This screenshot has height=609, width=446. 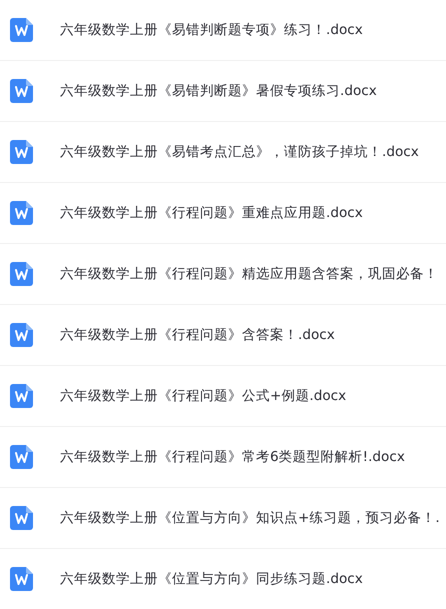 What do you see at coordinates (211, 30) in the screenshot?
I see `file-name: 六年级数学上册《易错判断题专项》练习！.docx` at bounding box center [211, 30].